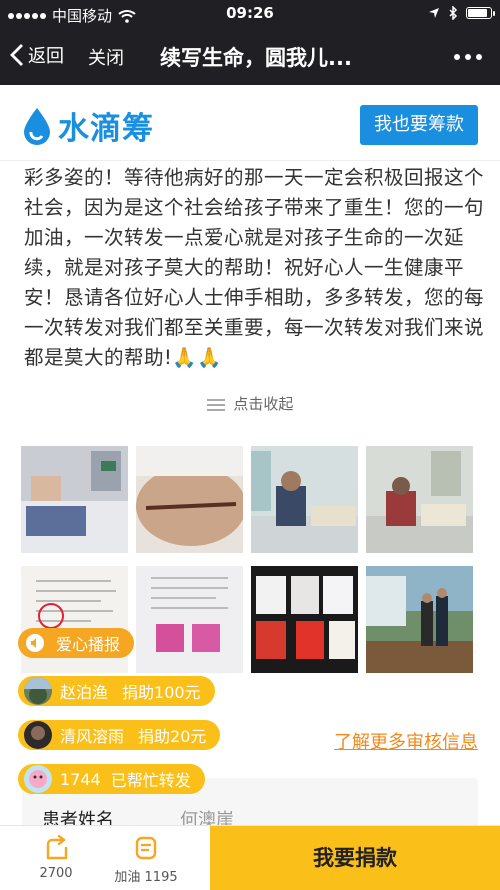 The width and height of the screenshot is (500, 890). I want to click on donor-name: 赵泊渔, so click(84, 692).